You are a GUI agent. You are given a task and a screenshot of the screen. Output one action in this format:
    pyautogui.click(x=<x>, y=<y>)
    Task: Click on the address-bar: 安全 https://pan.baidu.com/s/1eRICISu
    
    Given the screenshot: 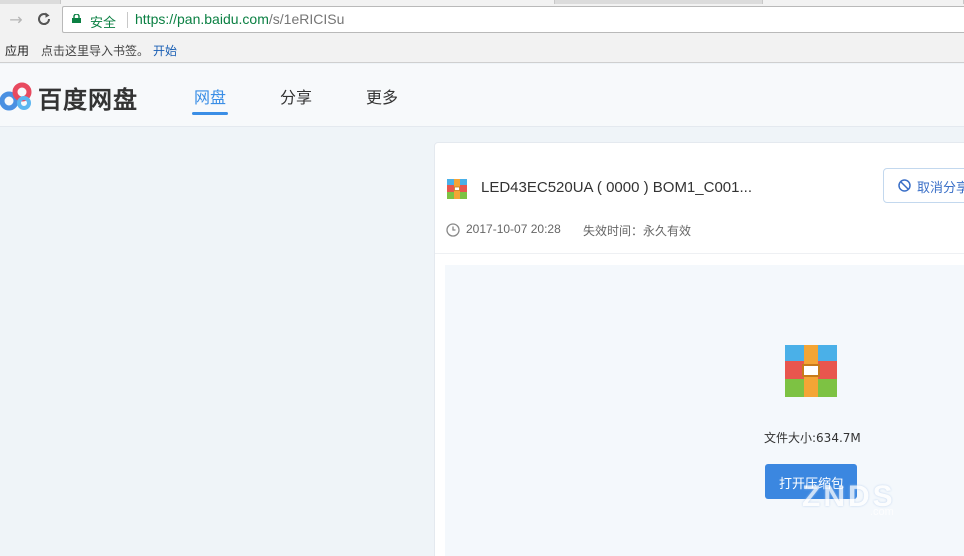 What is the action you would take?
    pyautogui.click(x=513, y=19)
    